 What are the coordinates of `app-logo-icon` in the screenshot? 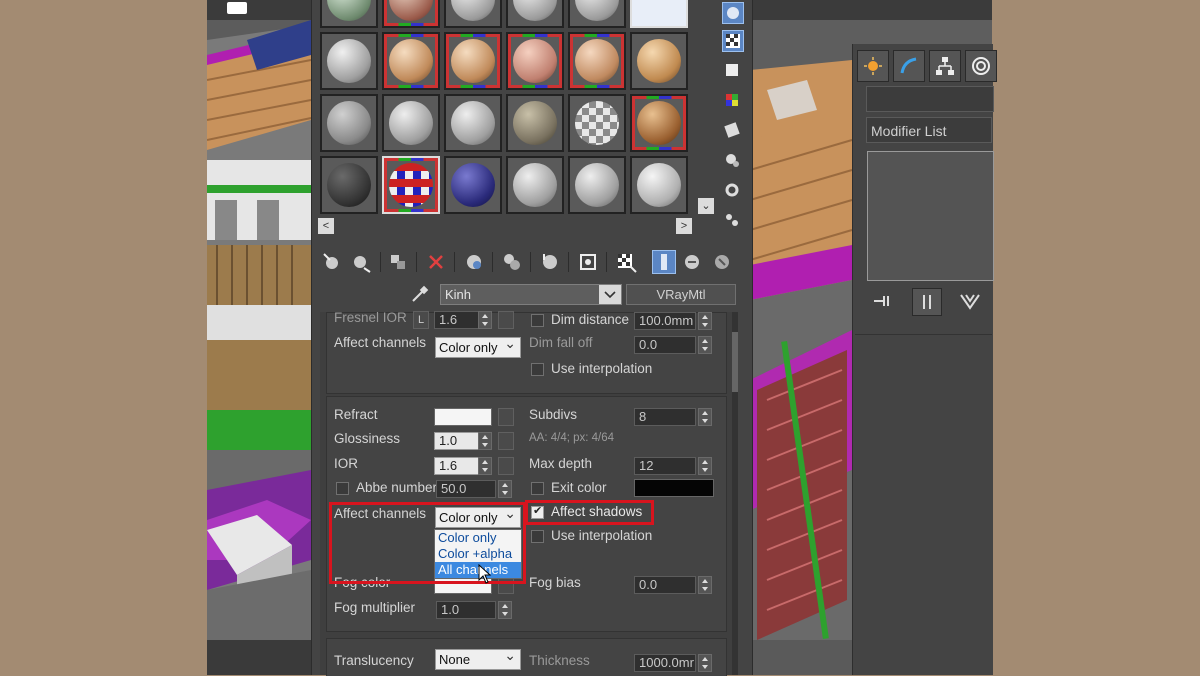 It's located at (237, 8).